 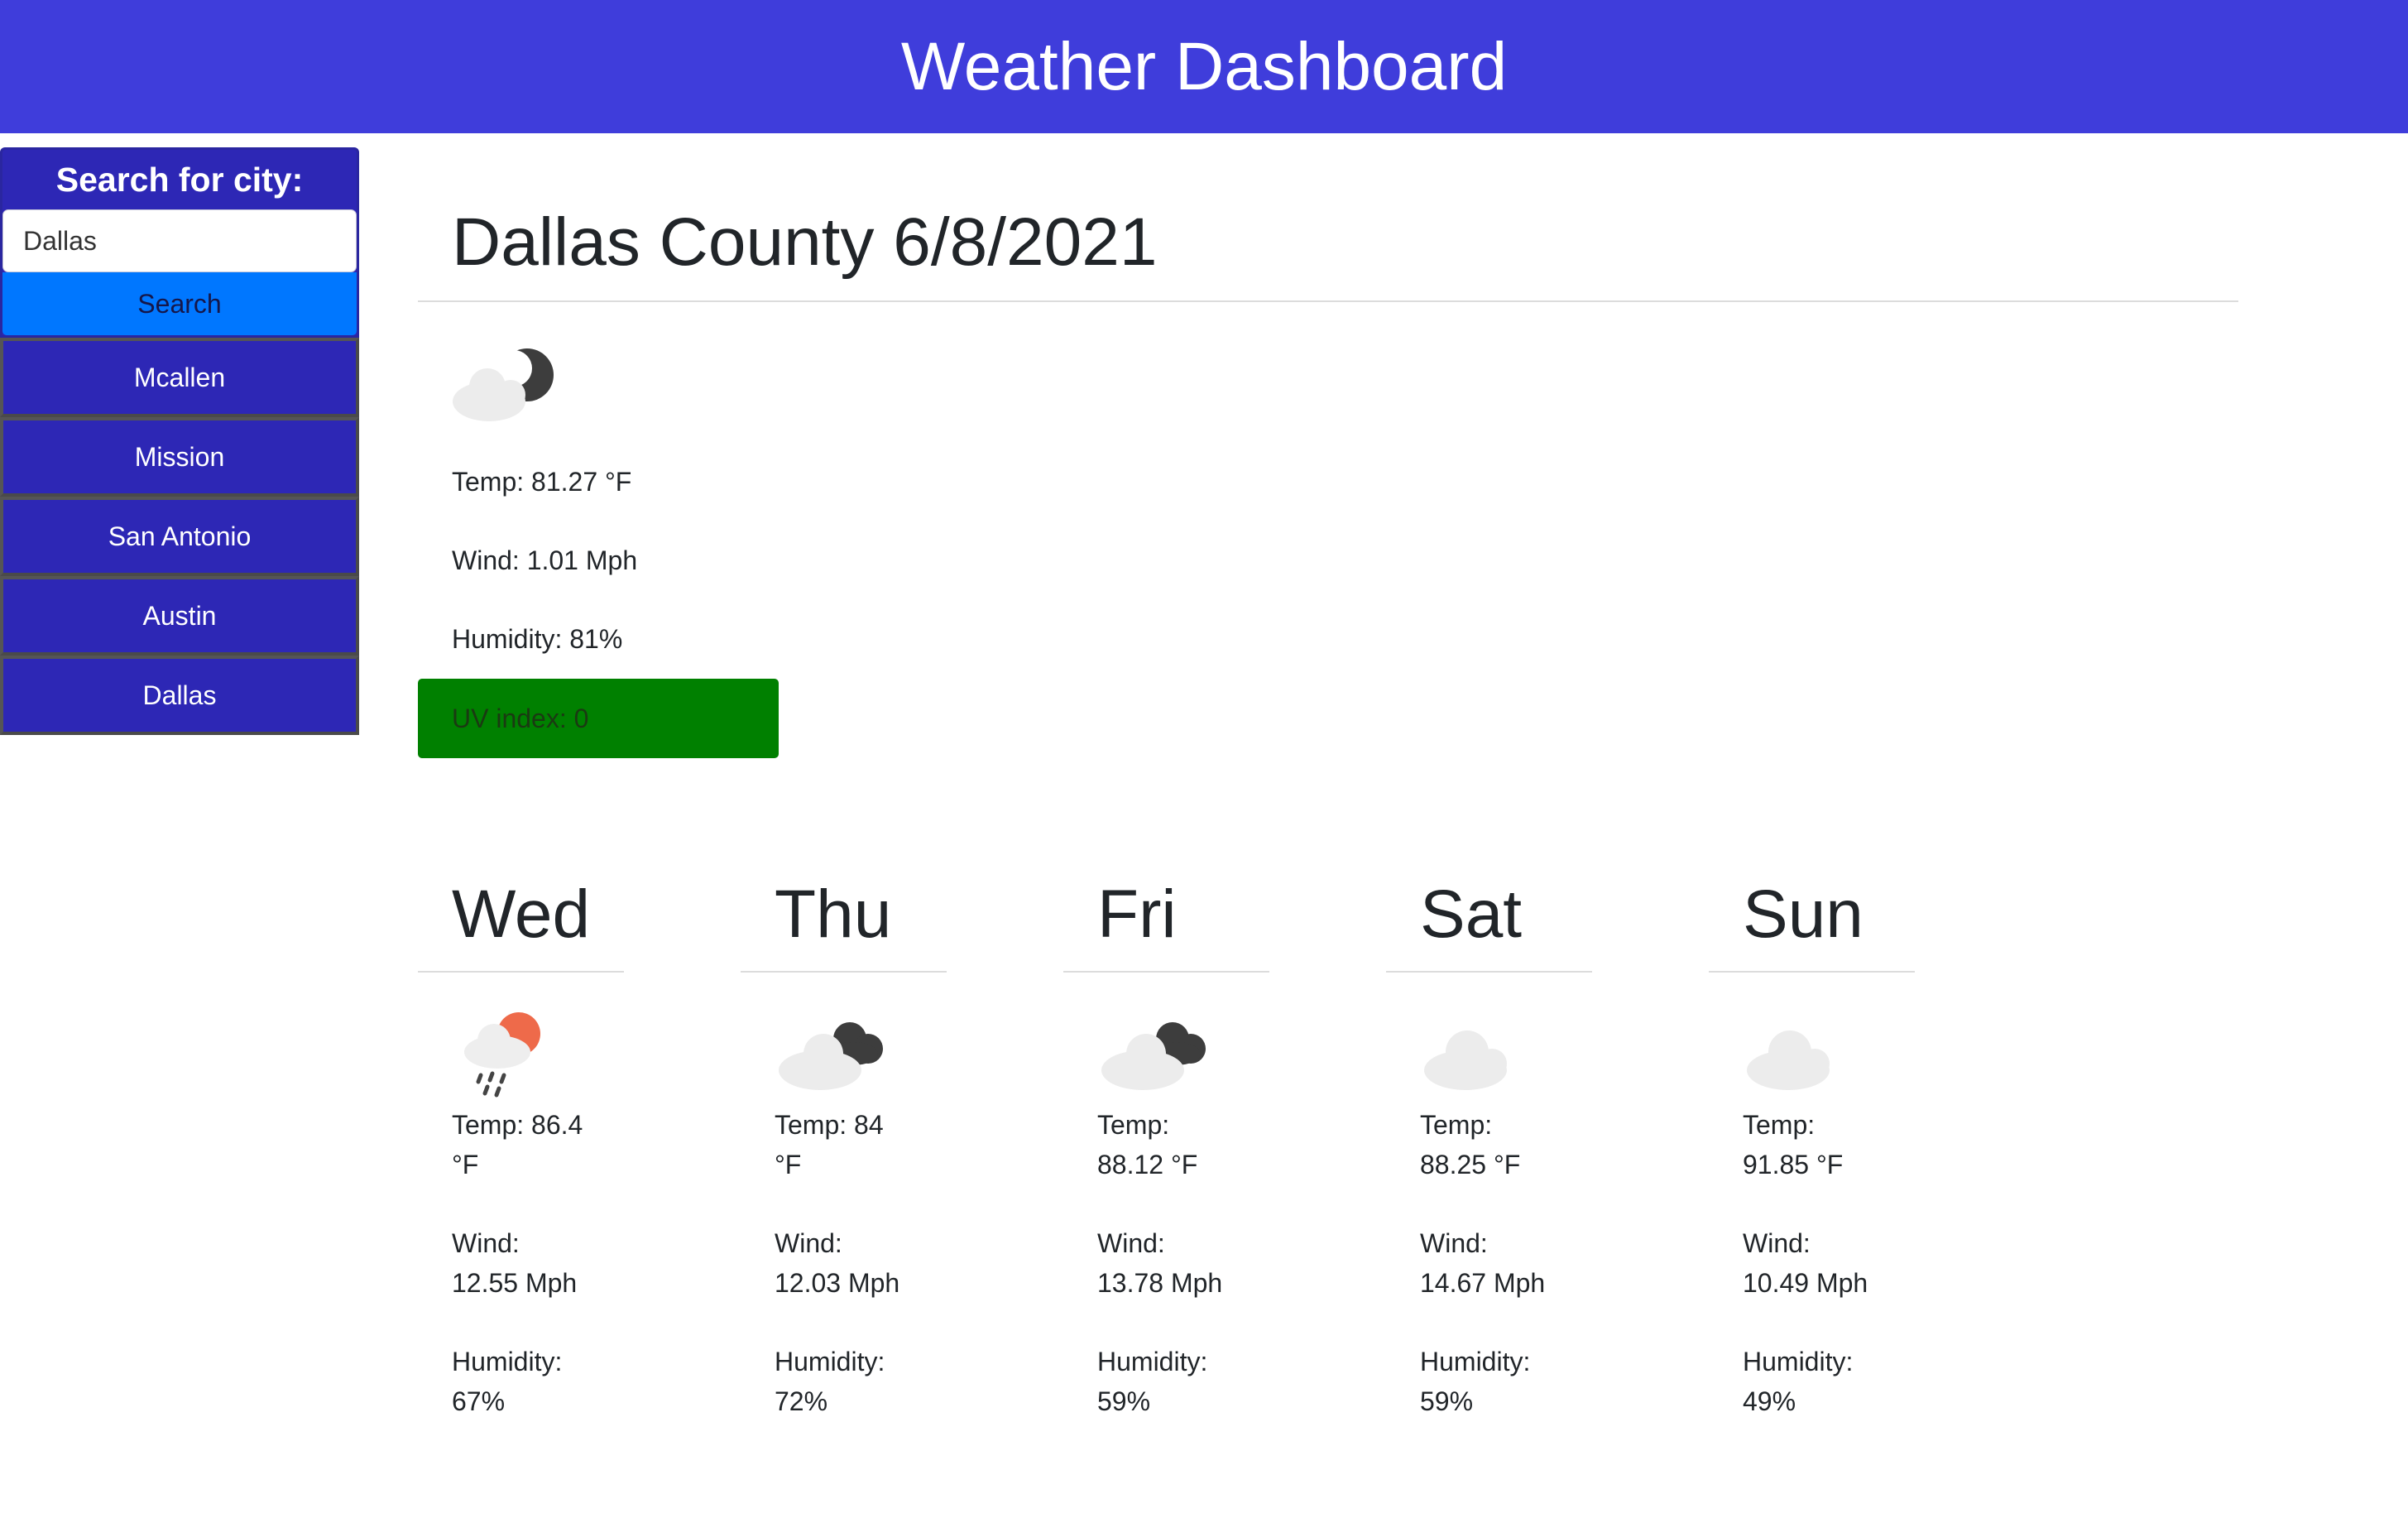 What do you see at coordinates (506, 385) in the screenshot?
I see `night-cloud-icon` at bounding box center [506, 385].